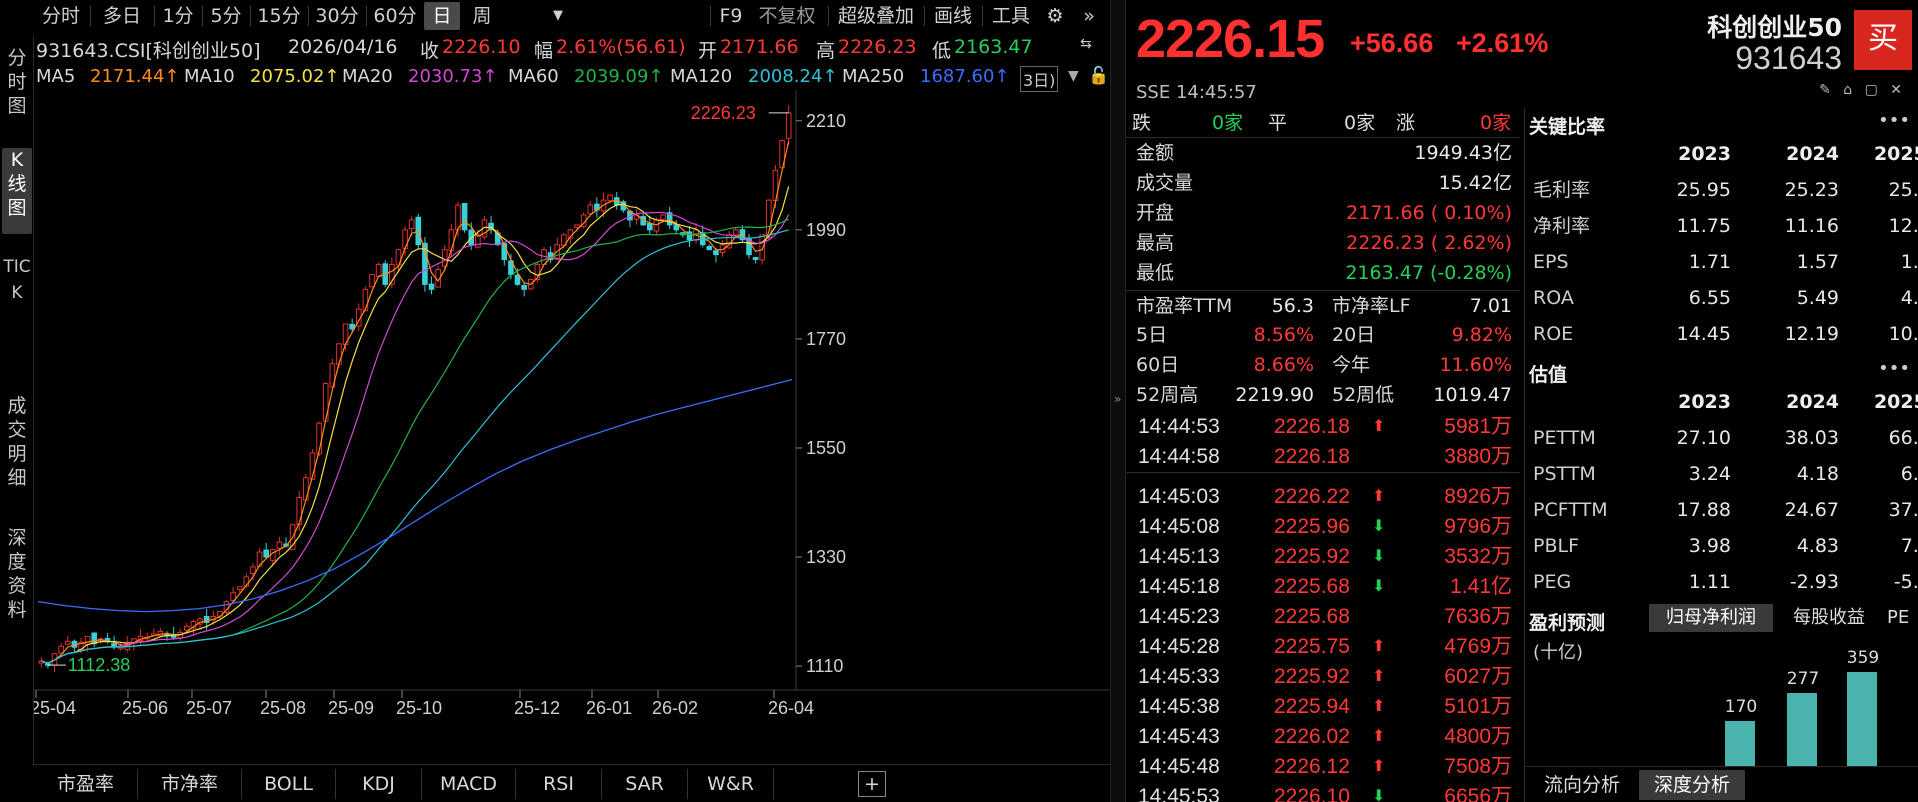  Describe the element at coordinates (17, 87) in the screenshot. I see `tab-timeshare-chart: 分时图` at that location.